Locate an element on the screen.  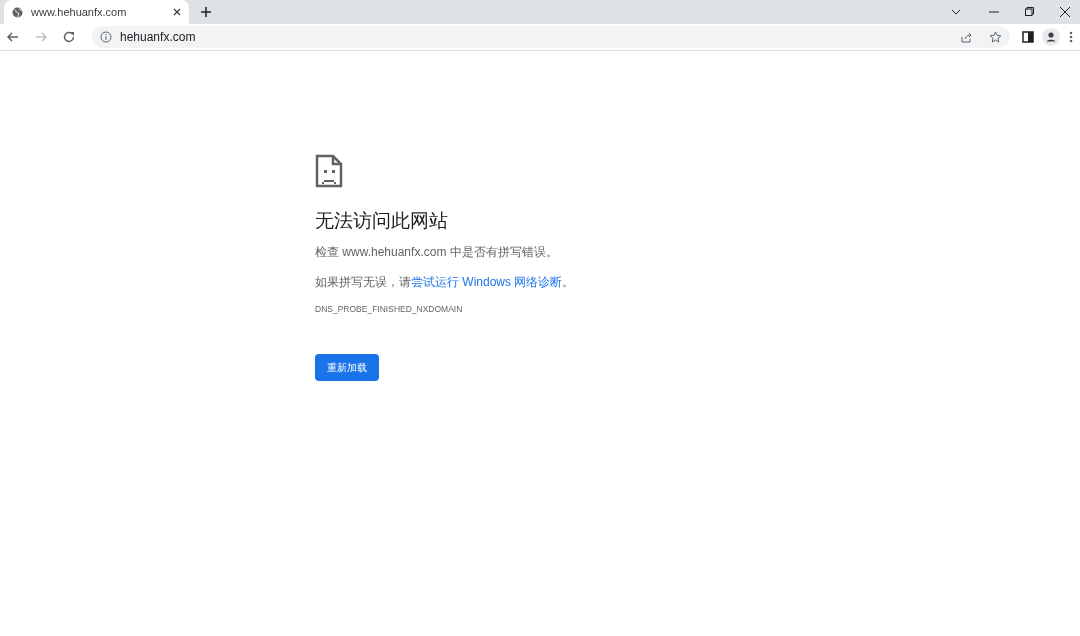
side-panel-icon is located at coordinates (1028, 37).